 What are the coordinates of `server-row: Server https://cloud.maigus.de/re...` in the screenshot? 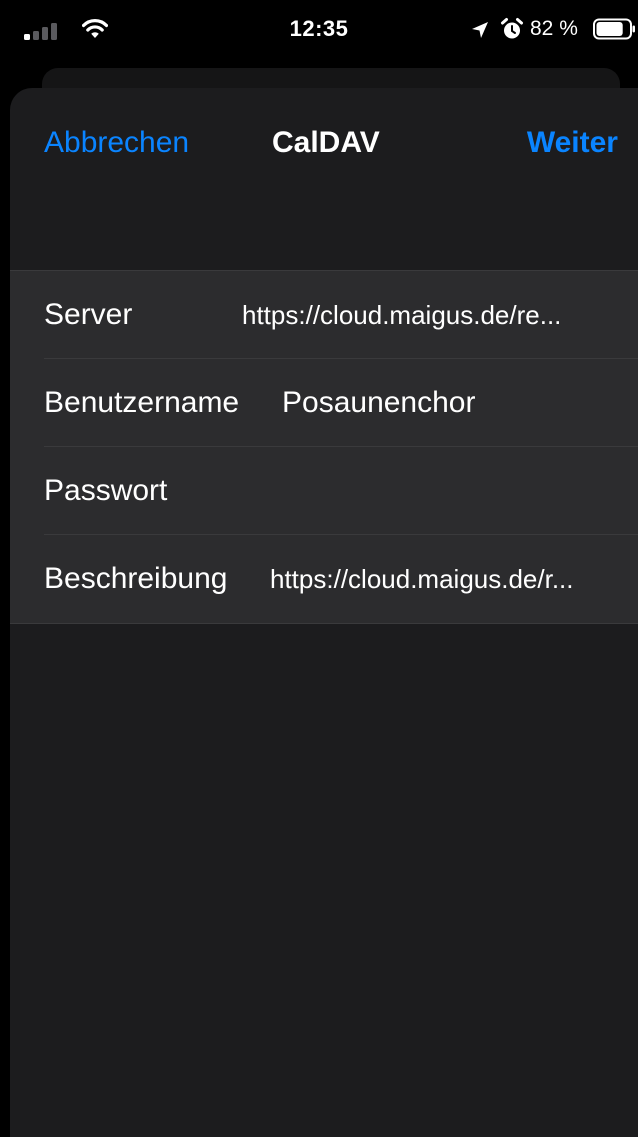 It's located at (324, 315).